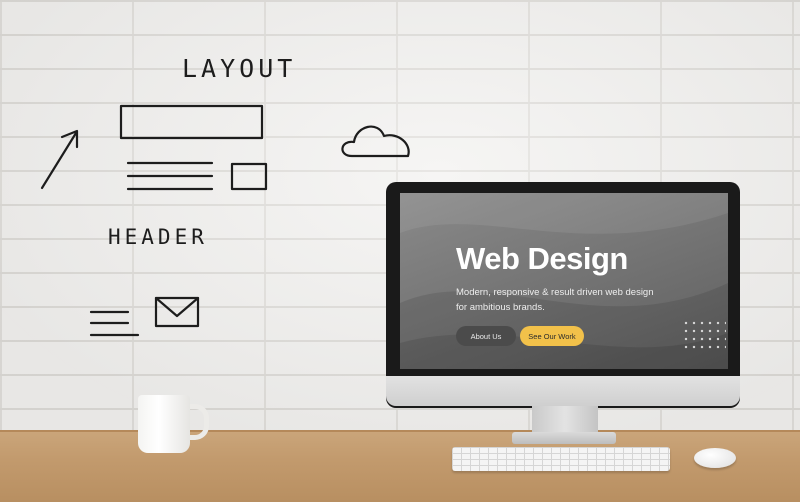 Image resolution: width=800 pixels, height=502 pixels. What do you see at coordinates (170, 176) in the screenshot?
I see `layout-text-lines` at bounding box center [170, 176].